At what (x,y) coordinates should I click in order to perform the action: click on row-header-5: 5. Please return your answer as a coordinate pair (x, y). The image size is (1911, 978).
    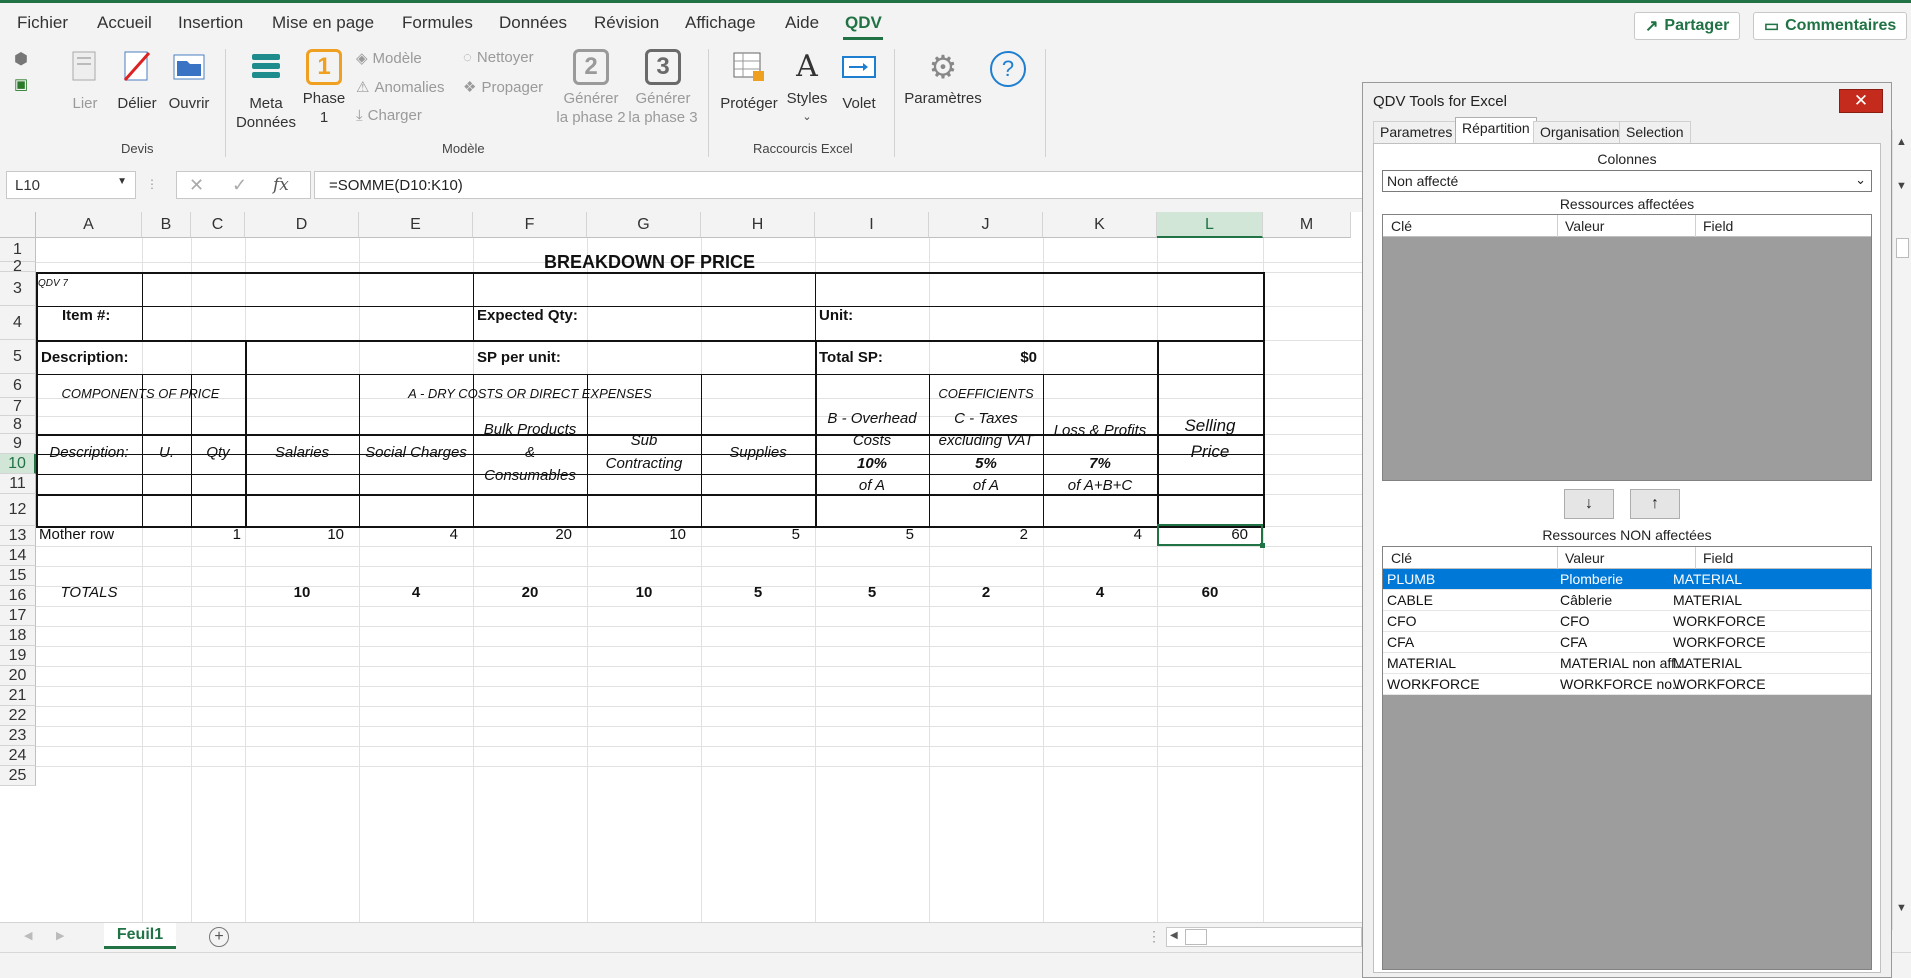
    Looking at the image, I should click on (18, 357).